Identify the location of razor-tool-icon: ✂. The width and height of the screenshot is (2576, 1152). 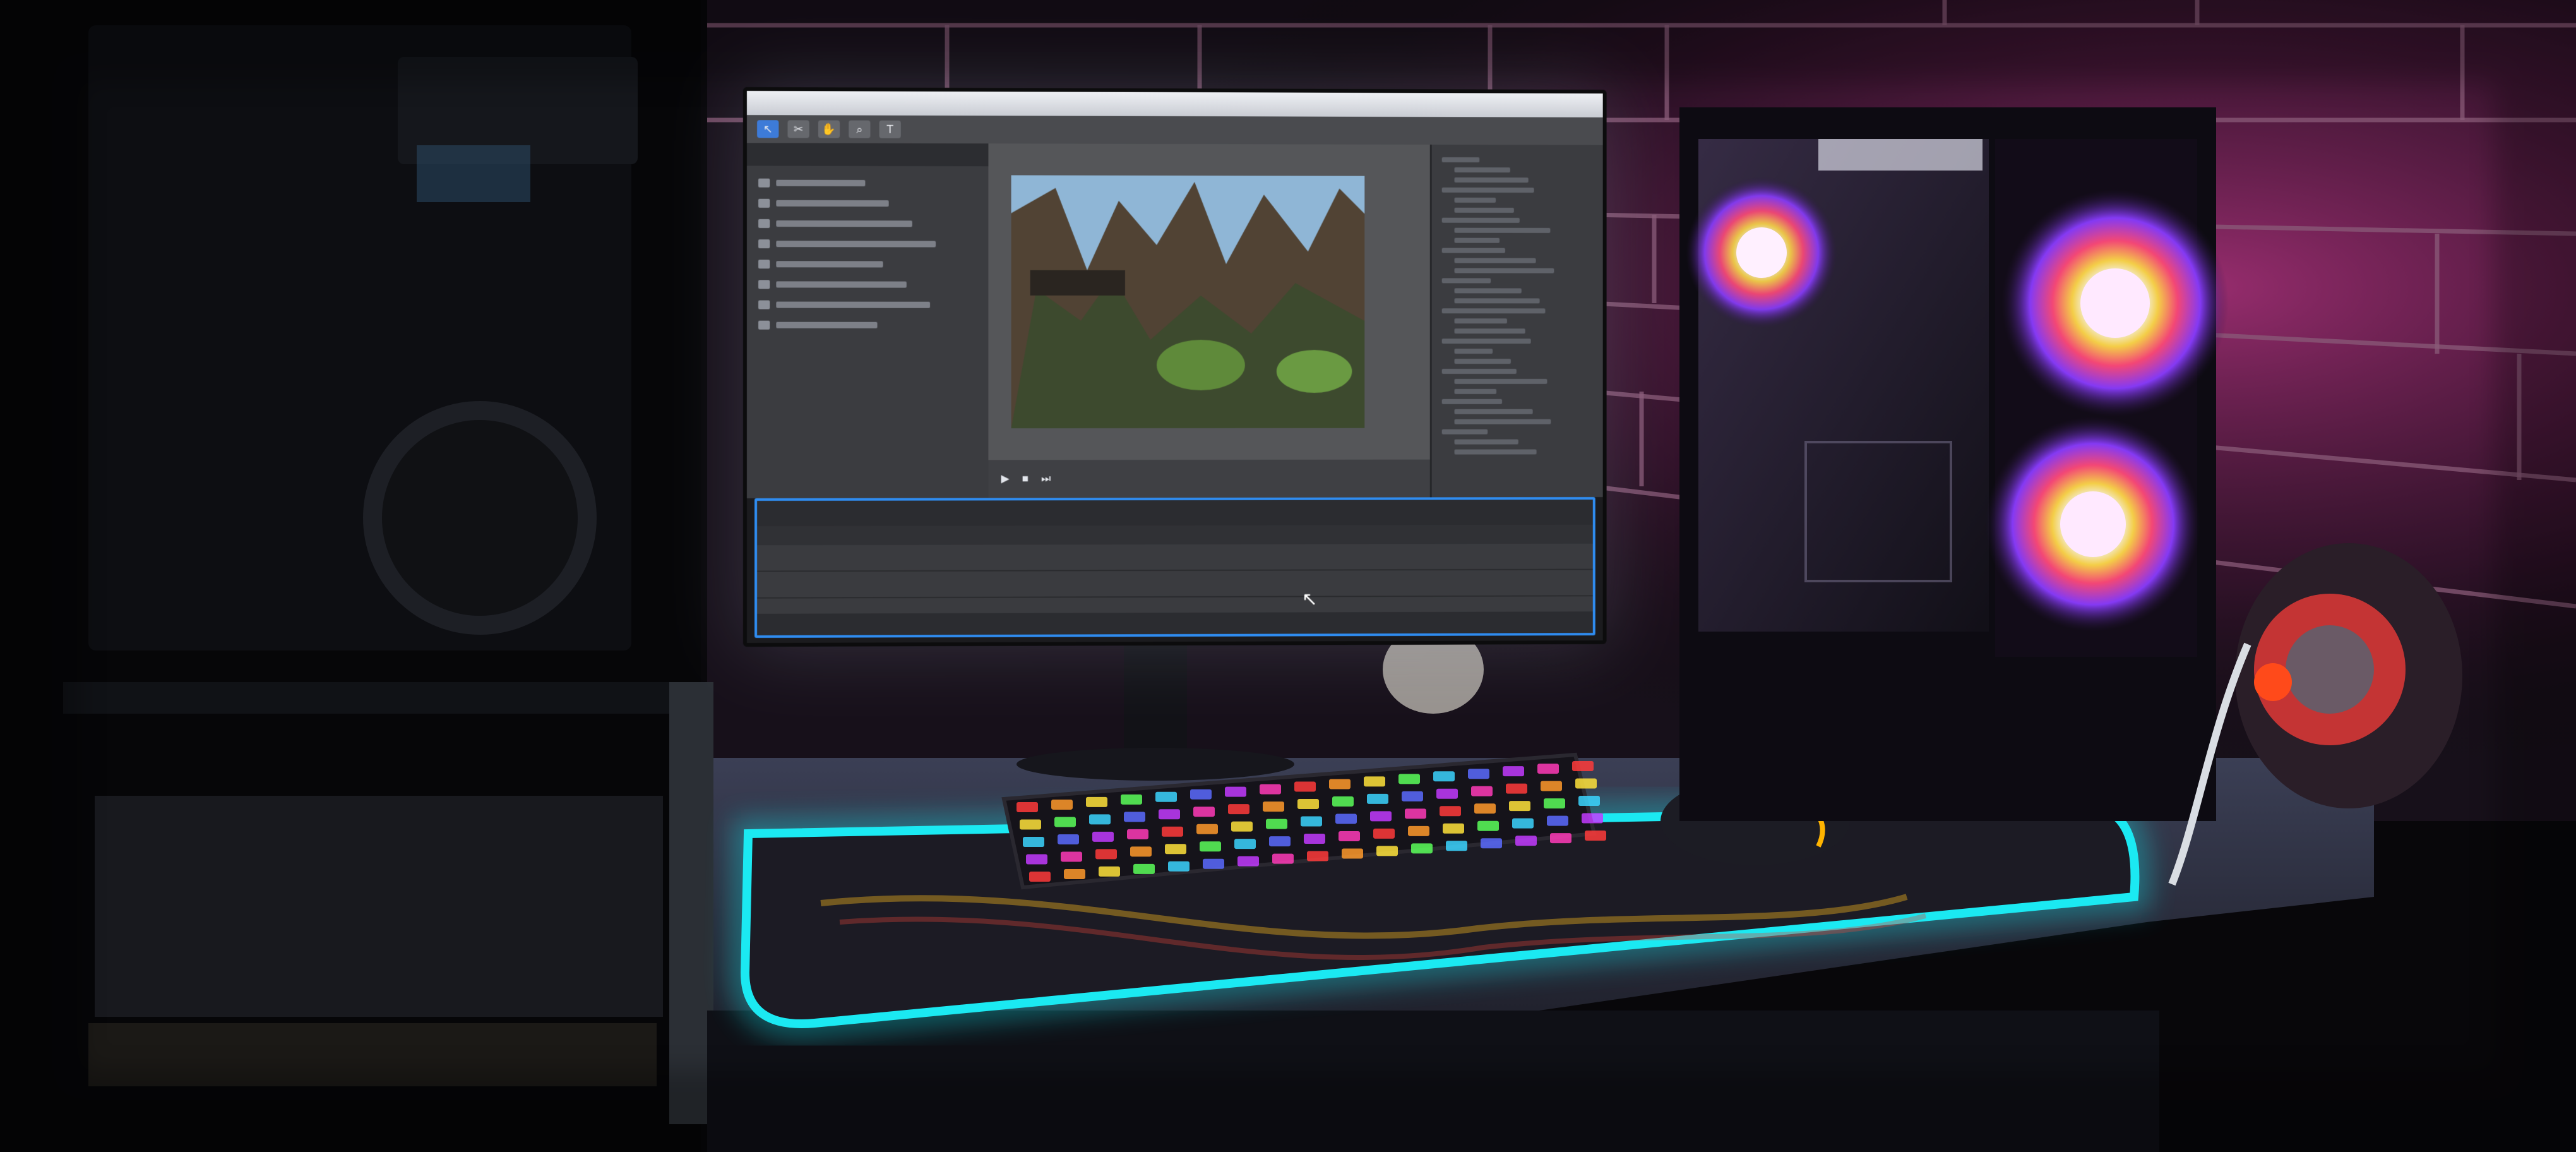
(798, 129).